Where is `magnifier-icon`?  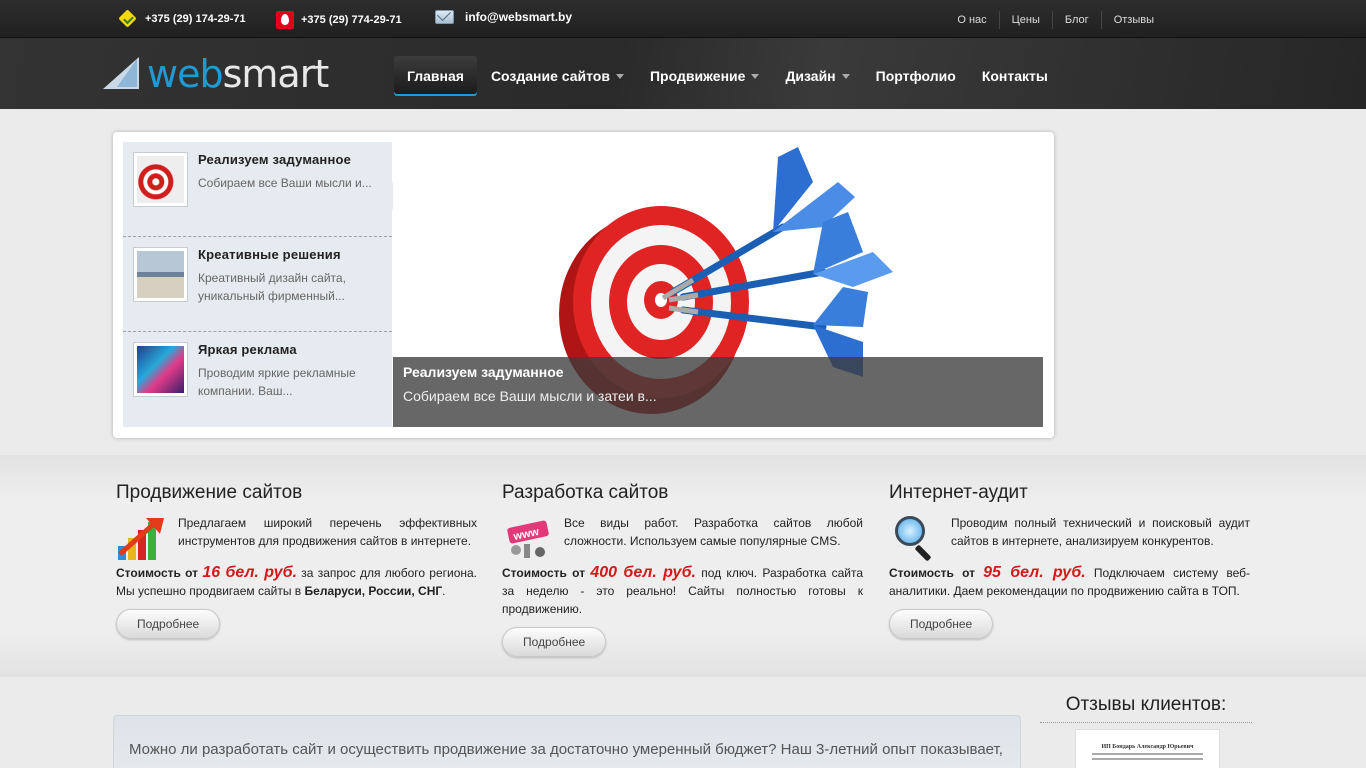
magnifier-icon is located at coordinates (915, 538).